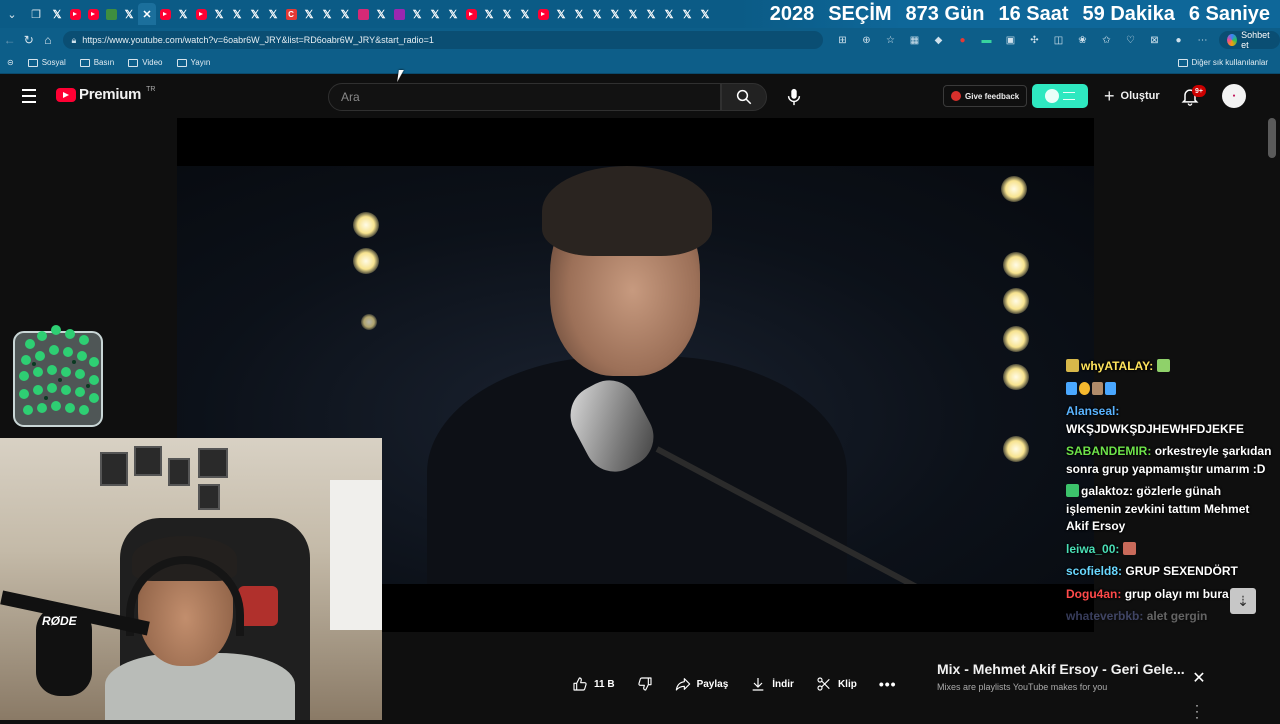 Image resolution: width=1280 pixels, height=724 pixels. I want to click on avatar: ●, so click(1234, 96).